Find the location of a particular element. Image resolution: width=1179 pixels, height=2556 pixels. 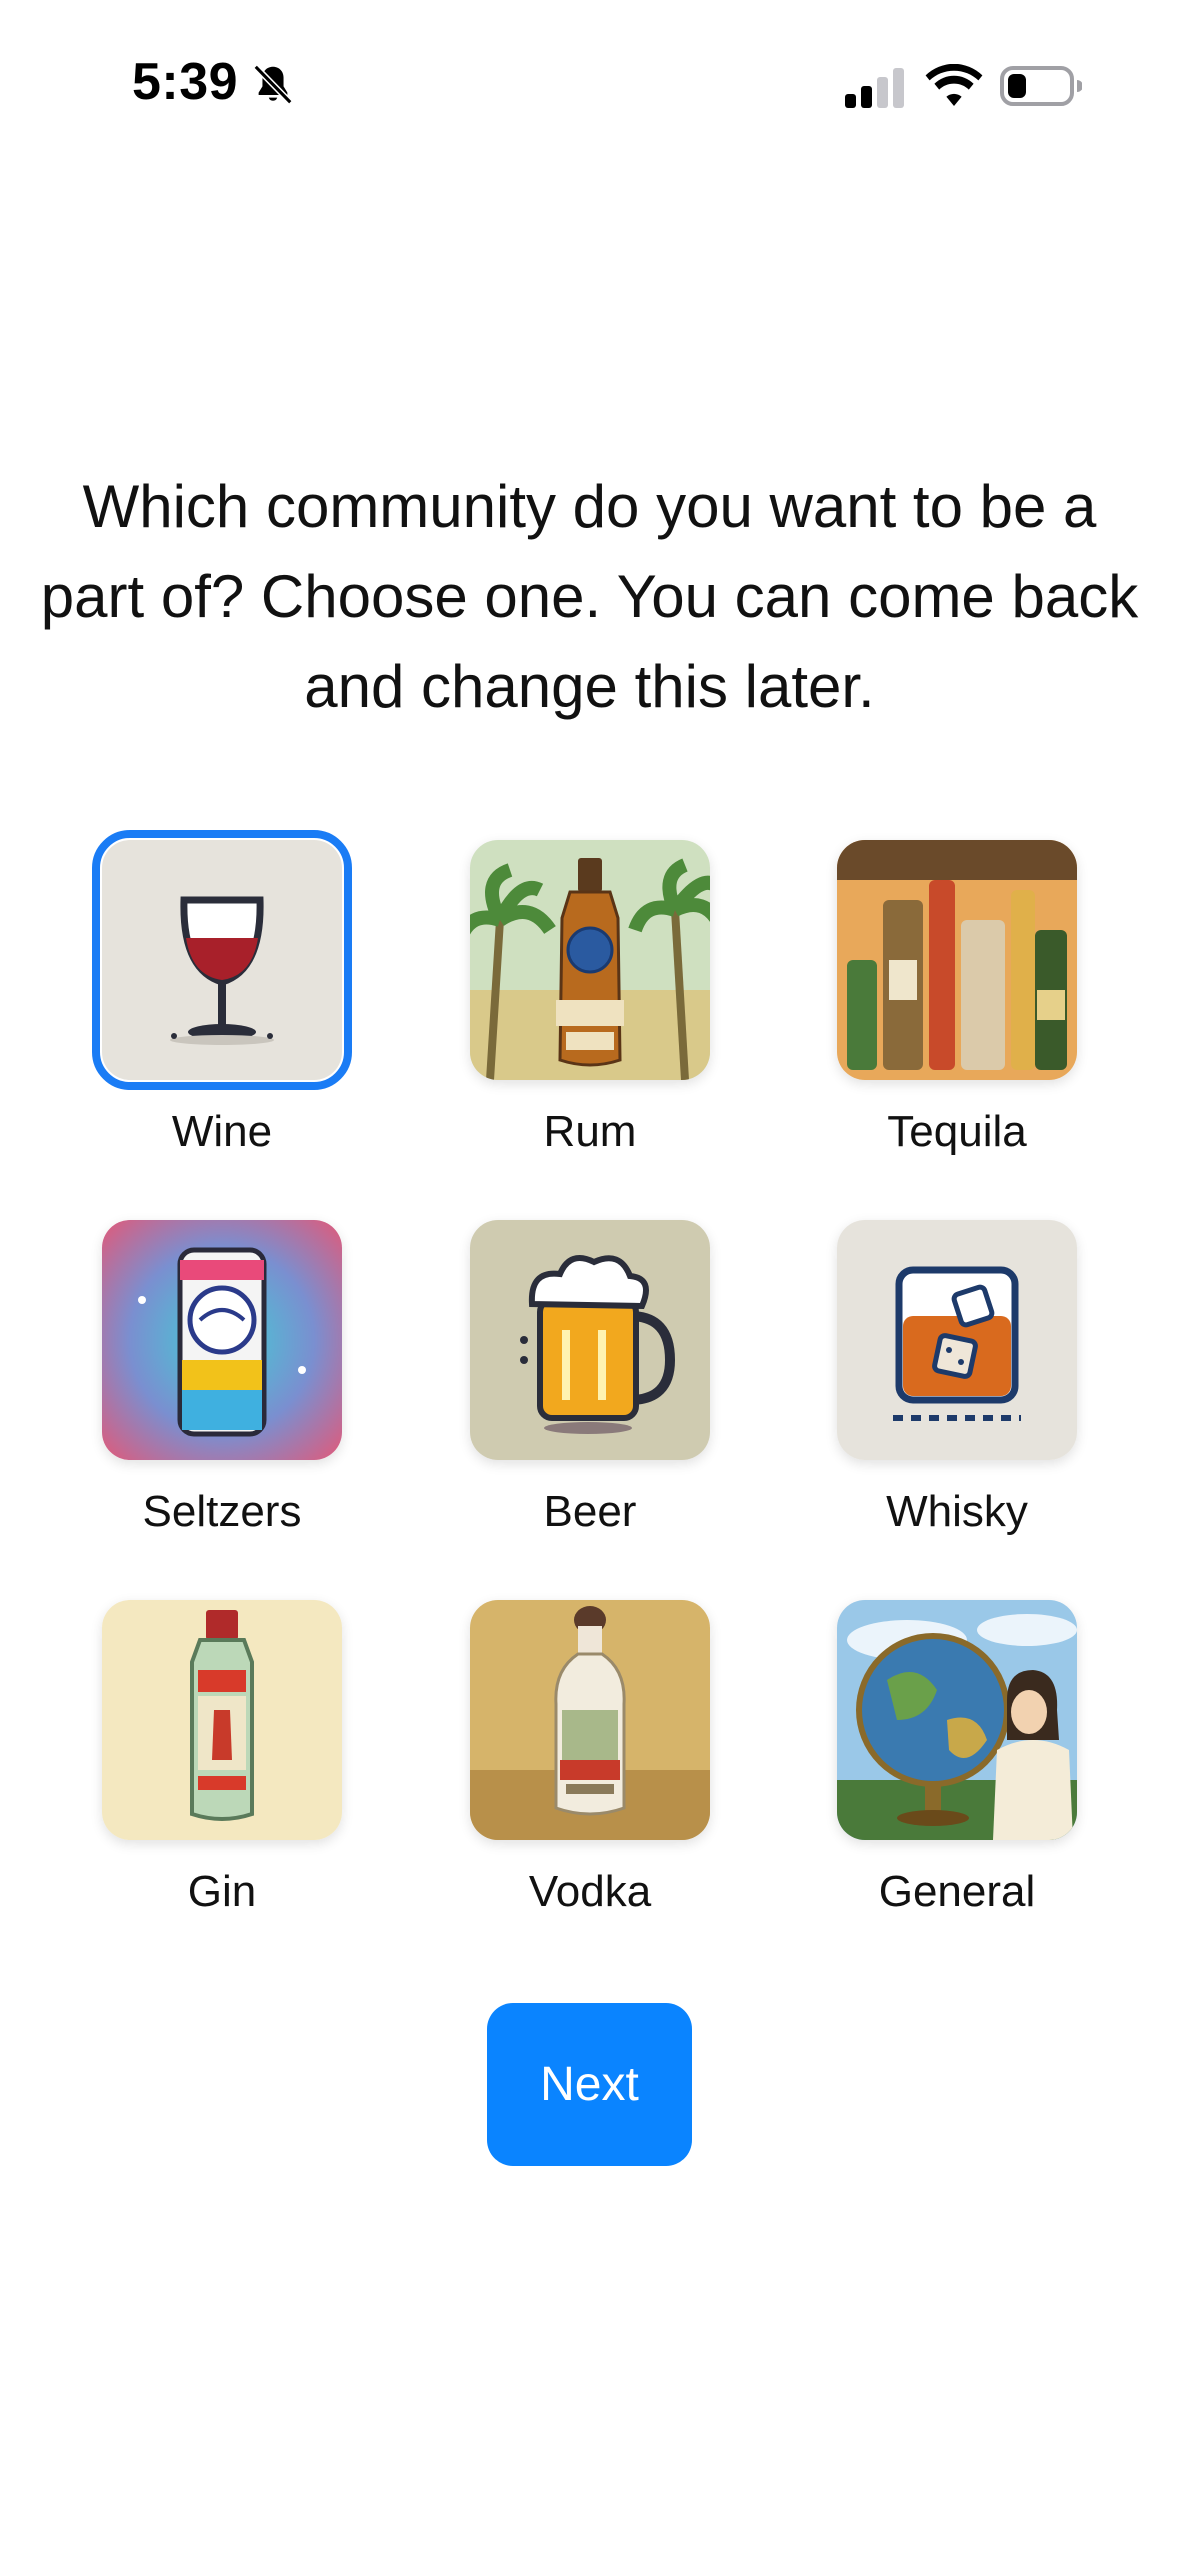

community-label: Whisky is located at coordinates (957, 1511).